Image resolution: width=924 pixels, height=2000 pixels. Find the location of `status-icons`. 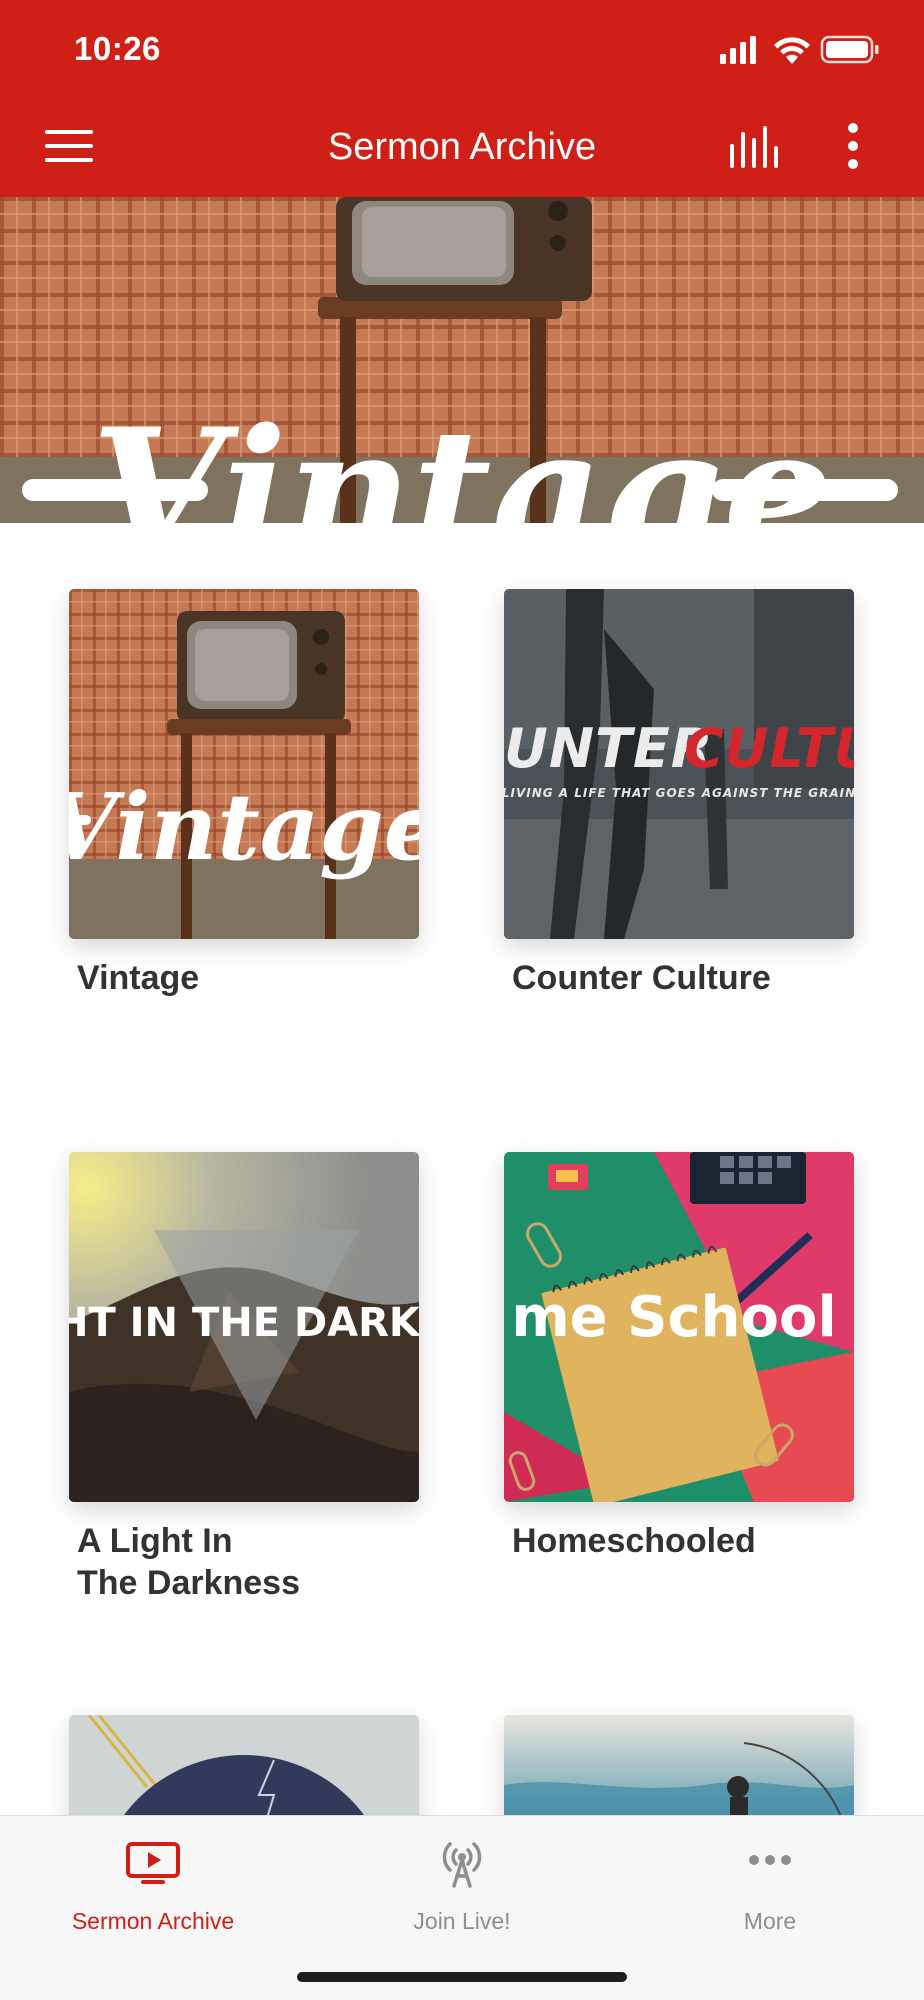

status-icons is located at coordinates (799, 49).